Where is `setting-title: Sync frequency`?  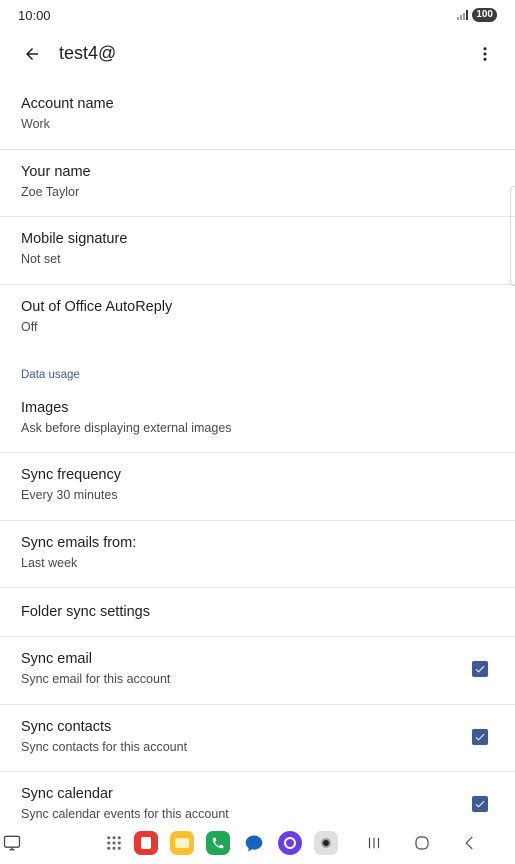
setting-title: Sync frequency is located at coordinates (71, 475).